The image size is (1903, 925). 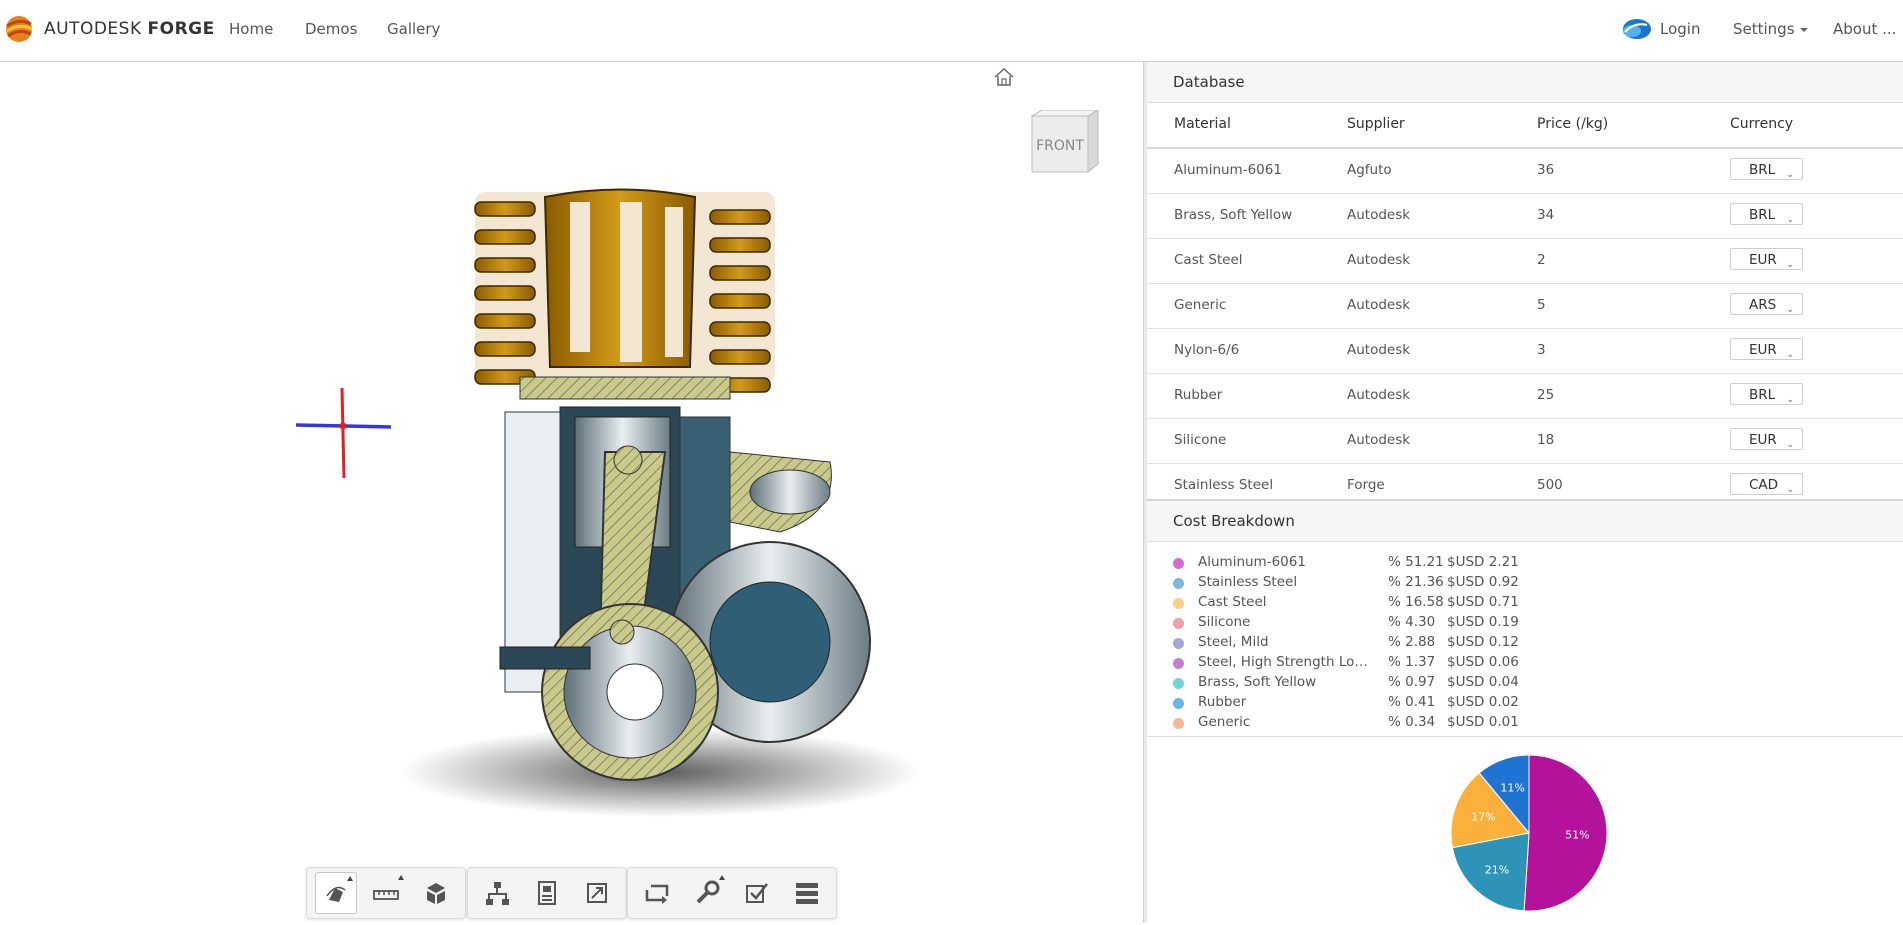 What do you see at coordinates (1541, 350) in the screenshot?
I see `cell-price: 3` at bounding box center [1541, 350].